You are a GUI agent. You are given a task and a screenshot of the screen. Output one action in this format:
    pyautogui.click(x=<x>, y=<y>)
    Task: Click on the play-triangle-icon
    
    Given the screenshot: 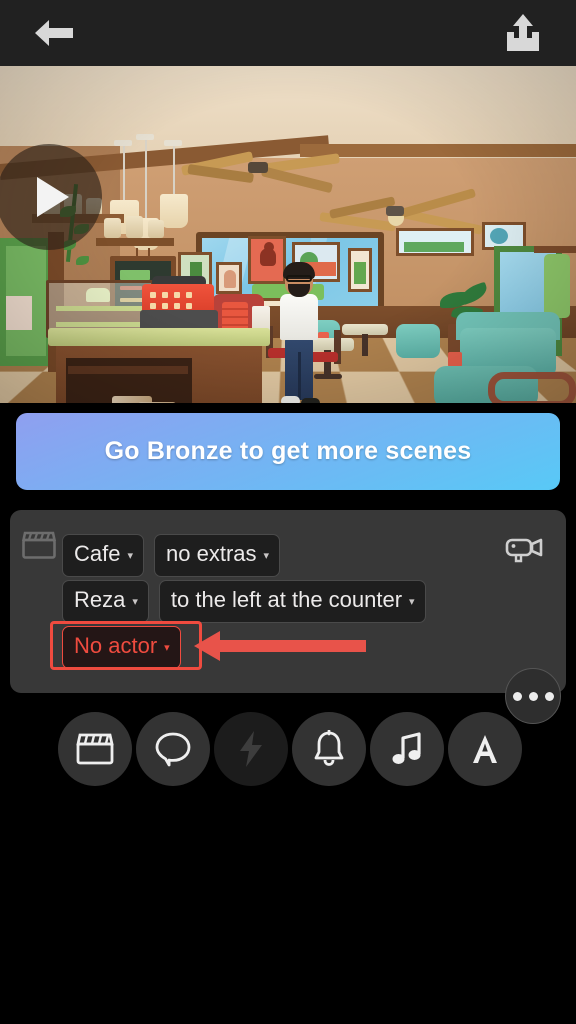 What is the action you would take?
    pyautogui.click(x=53, y=197)
    